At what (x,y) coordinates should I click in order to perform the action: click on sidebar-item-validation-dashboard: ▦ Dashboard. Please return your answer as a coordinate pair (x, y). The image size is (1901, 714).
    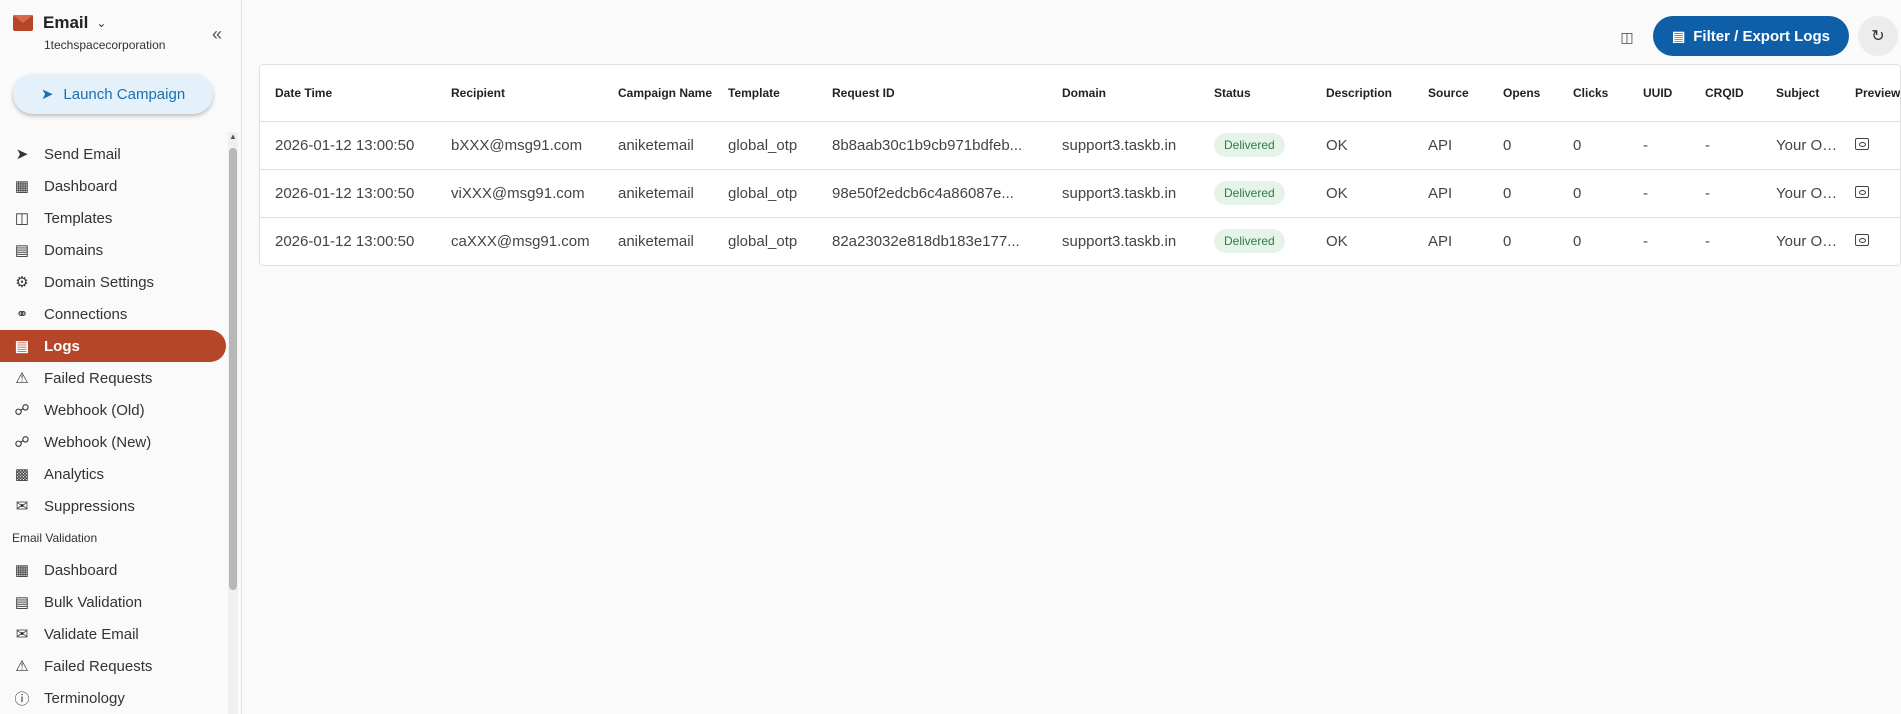
    Looking at the image, I should click on (113, 570).